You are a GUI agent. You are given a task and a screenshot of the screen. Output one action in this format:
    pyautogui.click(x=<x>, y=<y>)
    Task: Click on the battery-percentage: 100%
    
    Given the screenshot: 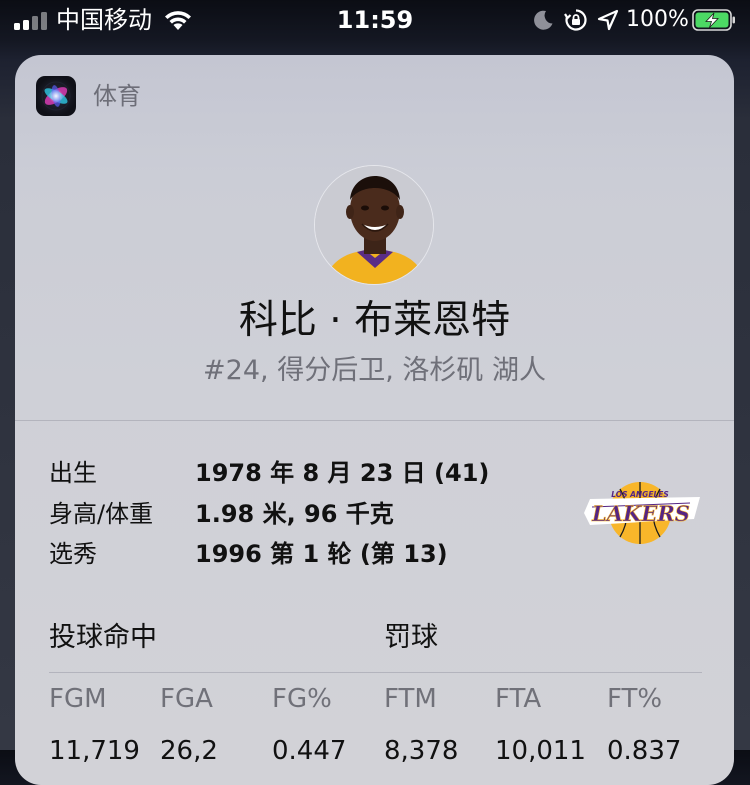 What is the action you would take?
    pyautogui.click(x=657, y=19)
    